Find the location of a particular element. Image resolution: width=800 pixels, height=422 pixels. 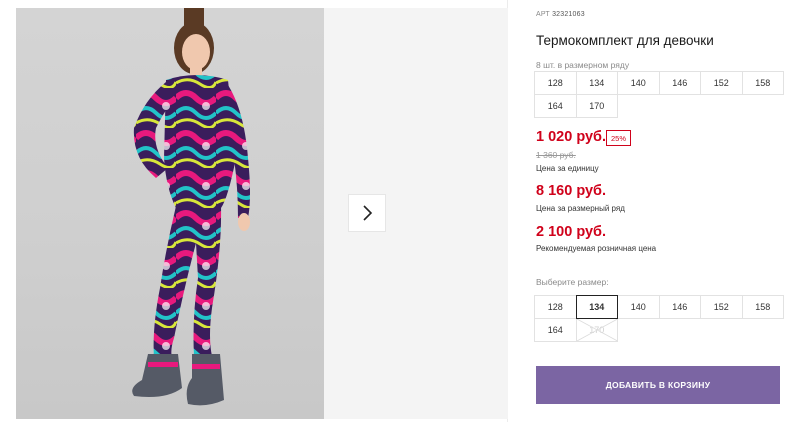

unavailable-cross-icon is located at coordinates (596, 330).